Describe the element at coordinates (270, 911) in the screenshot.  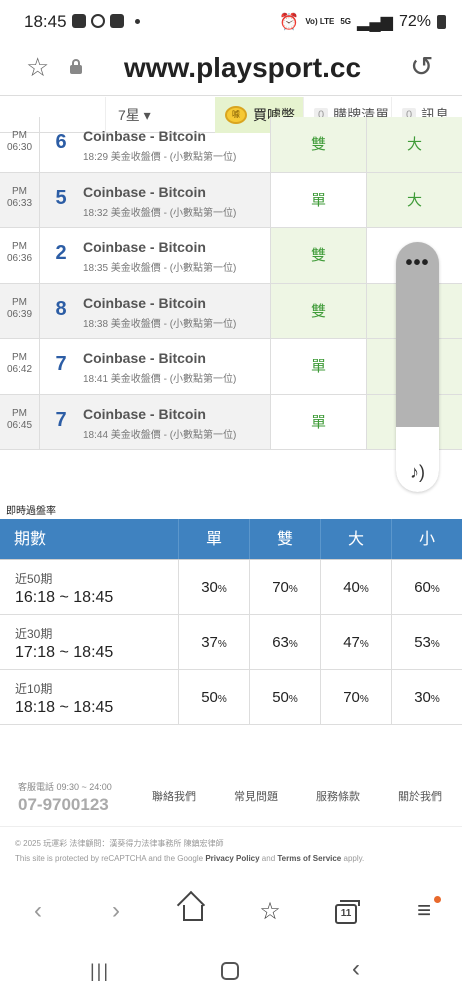
I see `bookmarks-icon: ☆` at that location.